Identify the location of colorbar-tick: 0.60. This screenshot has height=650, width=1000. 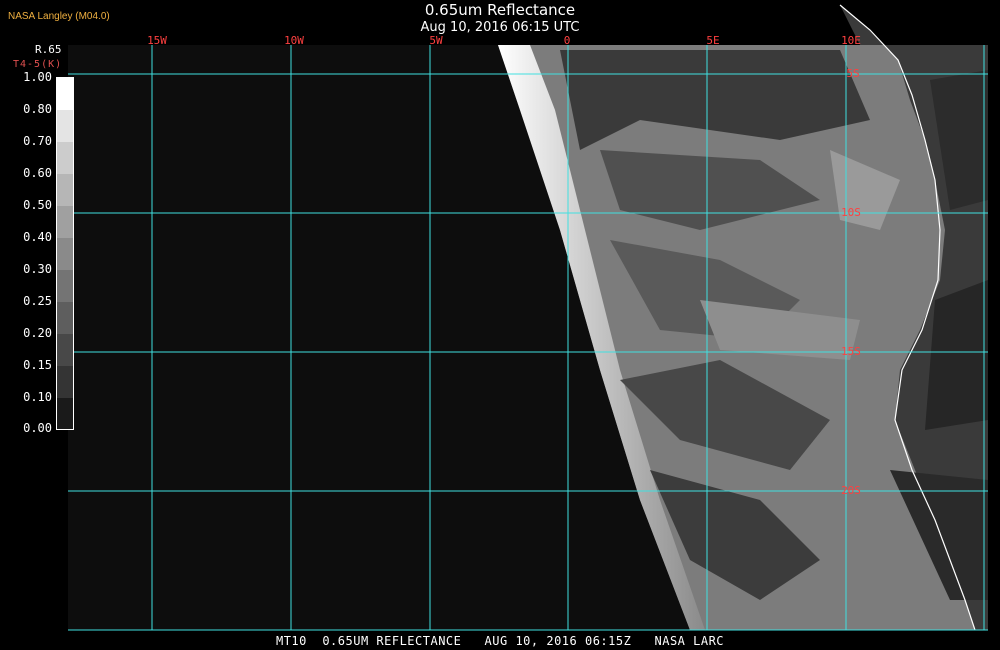
(37, 173).